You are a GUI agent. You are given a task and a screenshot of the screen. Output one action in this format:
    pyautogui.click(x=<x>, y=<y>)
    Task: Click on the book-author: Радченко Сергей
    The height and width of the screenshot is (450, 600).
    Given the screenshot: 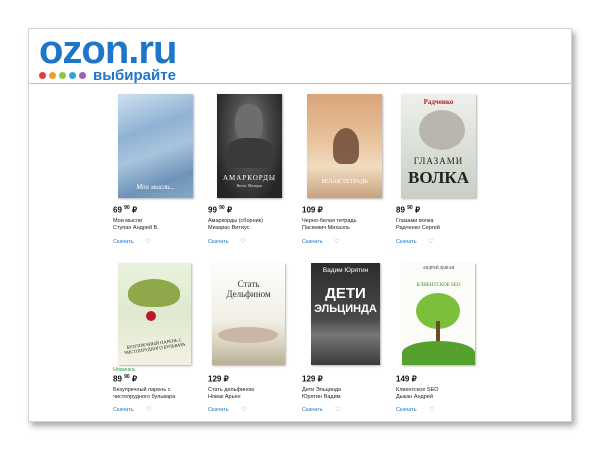 What is the action you would take?
    pyautogui.click(x=418, y=228)
    